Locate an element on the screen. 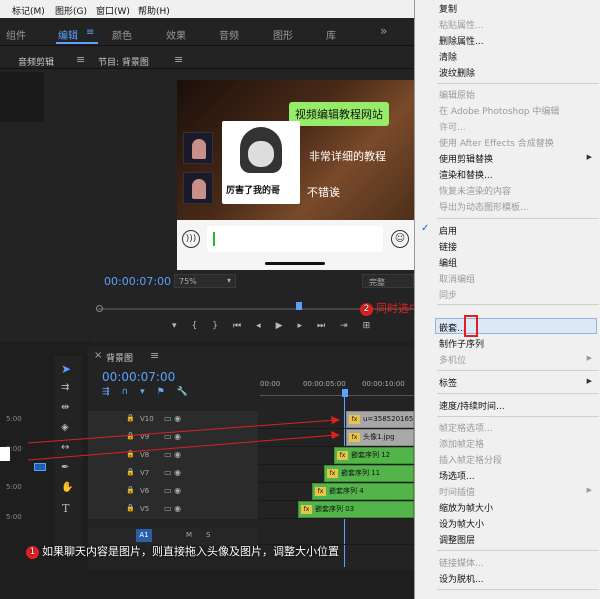 Image resolution: width=600 pixels, height=599 pixels. solo-button: S is located at coordinates (208, 535).